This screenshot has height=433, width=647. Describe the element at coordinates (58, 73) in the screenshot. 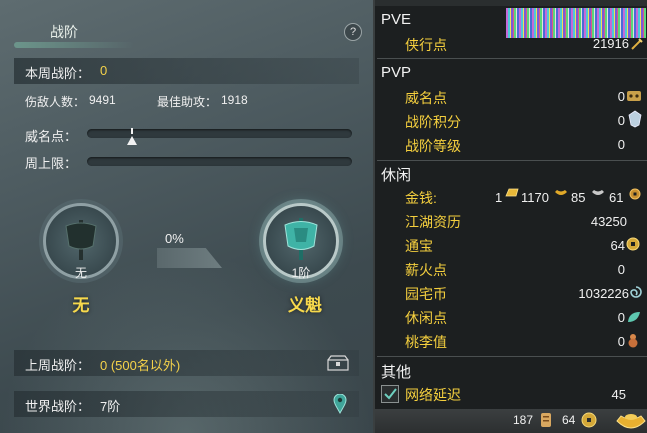

I see `week-rank-label: 本周战阶：` at that location.